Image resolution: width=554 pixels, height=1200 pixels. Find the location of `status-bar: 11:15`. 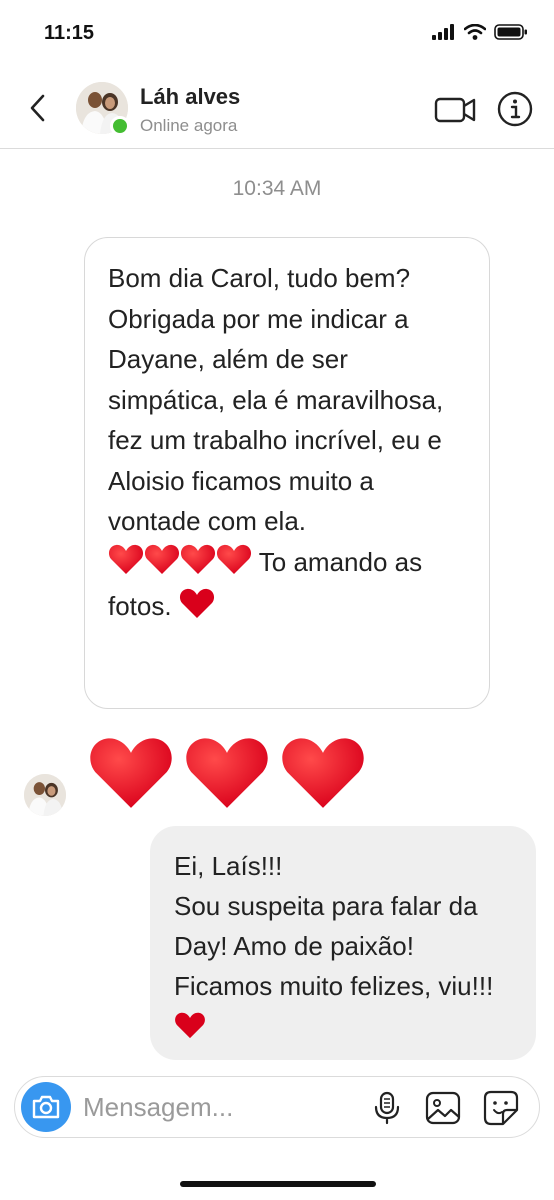

status-bar: 11:15 is located at coordinates (277, 35).